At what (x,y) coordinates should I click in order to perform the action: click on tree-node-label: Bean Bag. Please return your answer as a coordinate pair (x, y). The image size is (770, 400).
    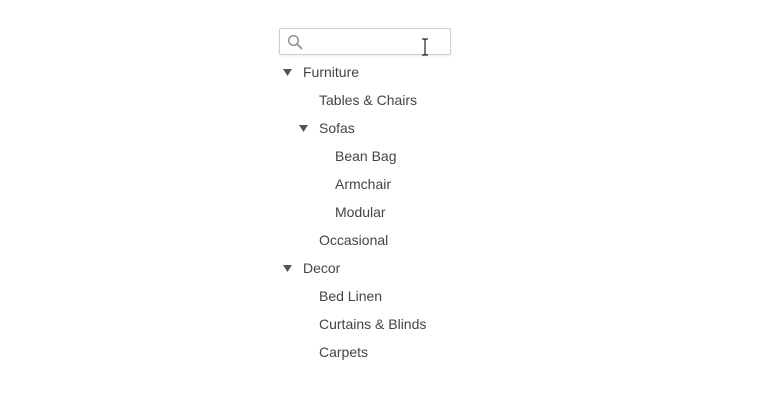
    Looking at the image, I should click on (366, 156).